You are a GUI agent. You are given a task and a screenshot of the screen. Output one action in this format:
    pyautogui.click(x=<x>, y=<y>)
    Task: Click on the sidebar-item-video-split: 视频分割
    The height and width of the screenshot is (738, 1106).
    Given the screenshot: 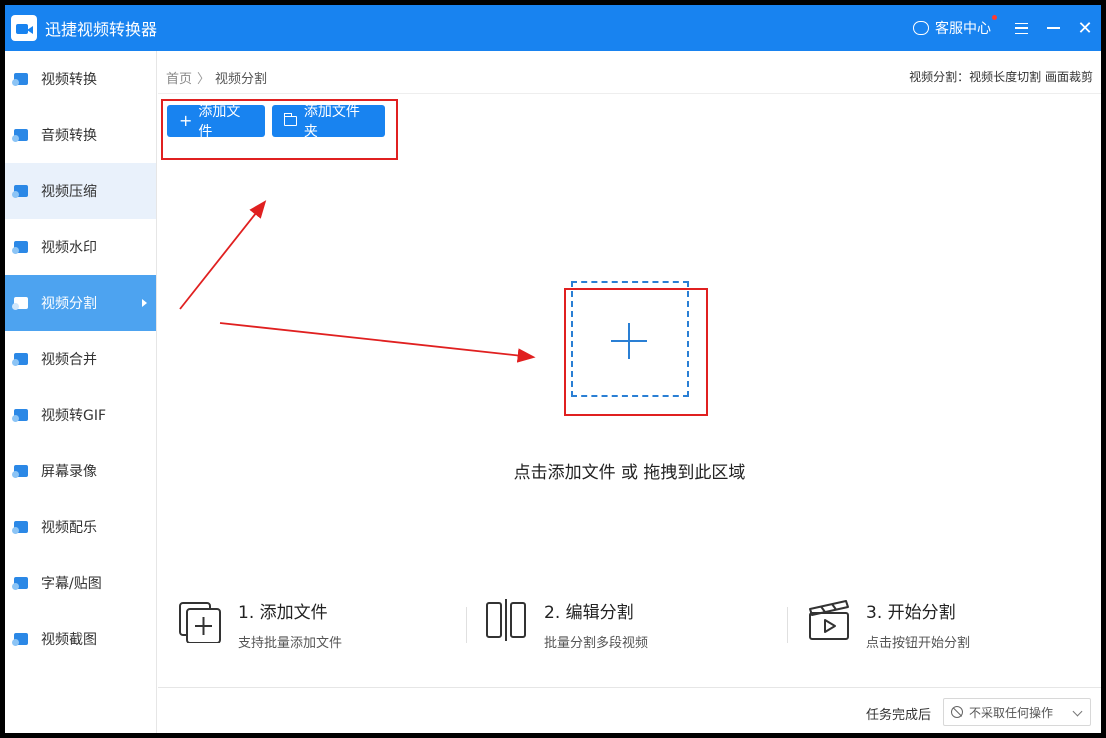 What is the action you would take?
    pyautogui.click(x=80, y=303)
    